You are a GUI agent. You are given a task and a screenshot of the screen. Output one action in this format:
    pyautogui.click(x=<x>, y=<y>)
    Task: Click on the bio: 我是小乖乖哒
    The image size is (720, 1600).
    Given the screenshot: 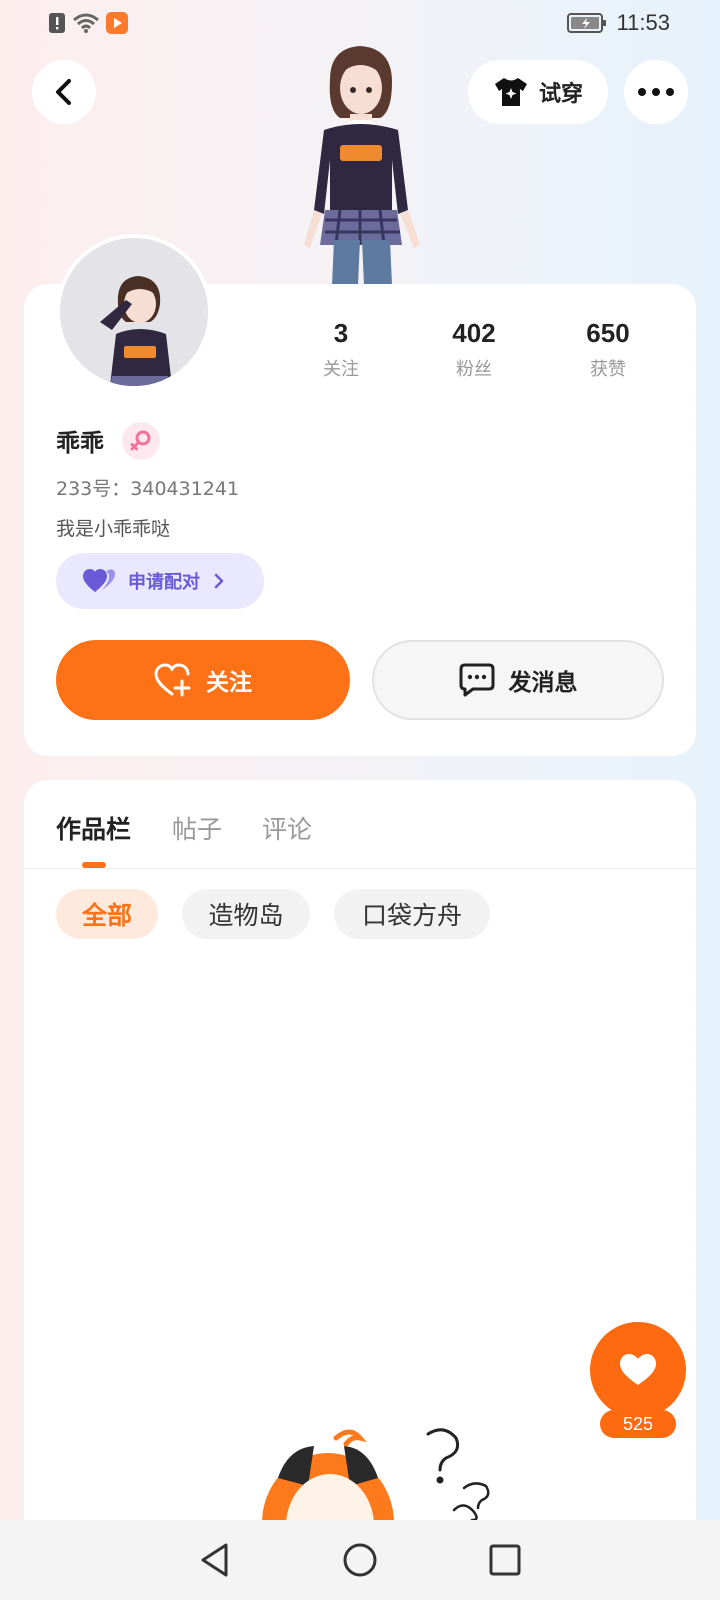 What is the action you would take?
    pyautogui.click(x=113, y=529)
    